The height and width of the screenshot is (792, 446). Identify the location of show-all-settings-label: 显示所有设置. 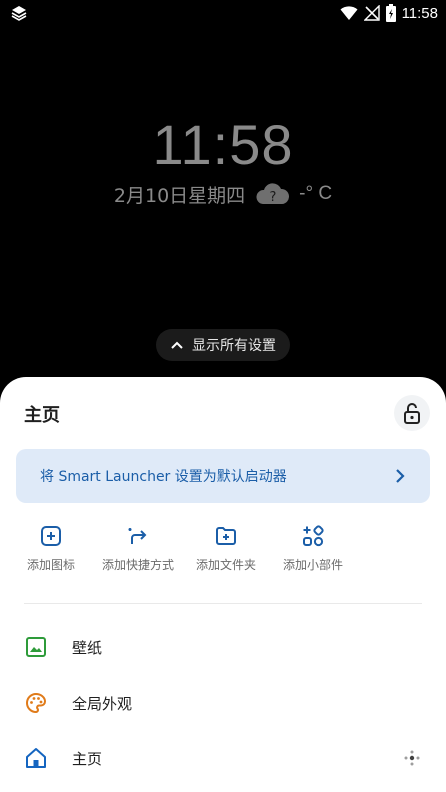
(234, 346).